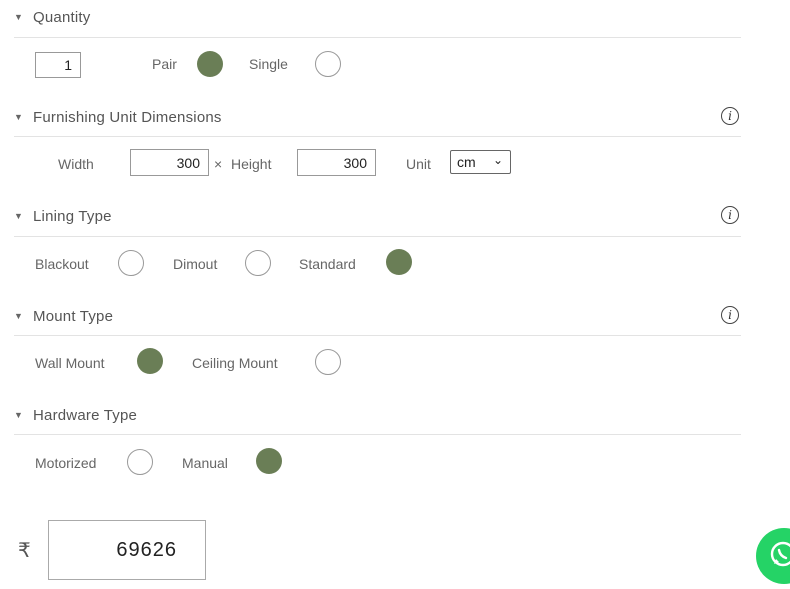 The height and width of the screenshot is (589, 790). What do you see at coordinates (377, 415) in the screenshot?
I see `section-hardware-header: ▼ Hardware Type` at bounding box center [377, 415].